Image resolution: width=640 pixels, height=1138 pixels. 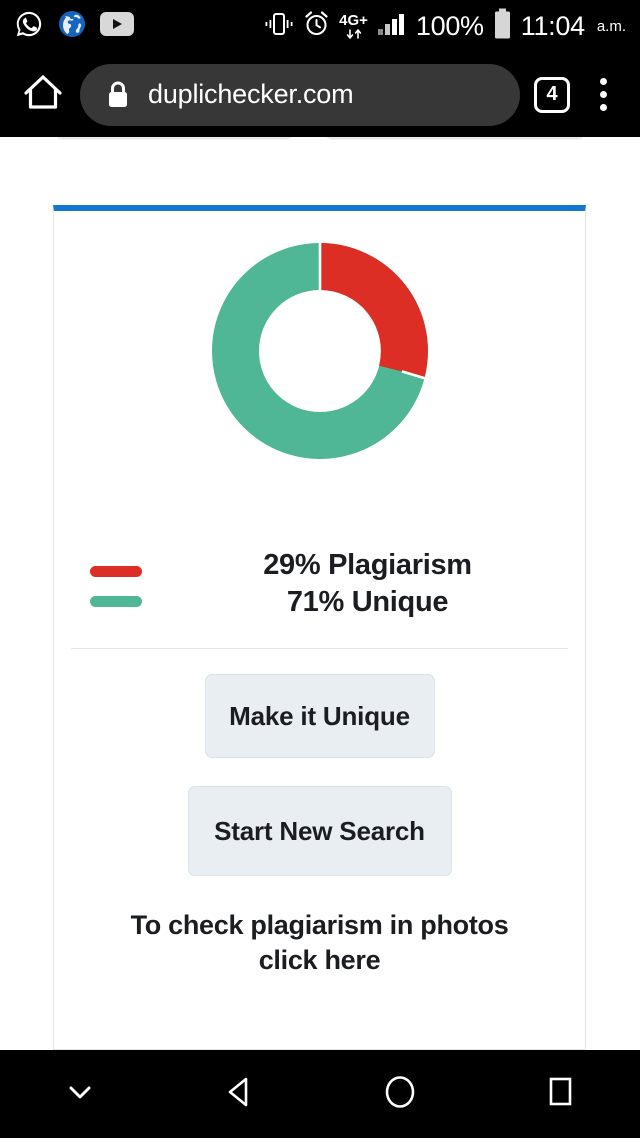 I want to click on status-system-icons: 4G+ 100% 11:04 a.m., so click(x=445, y=26).